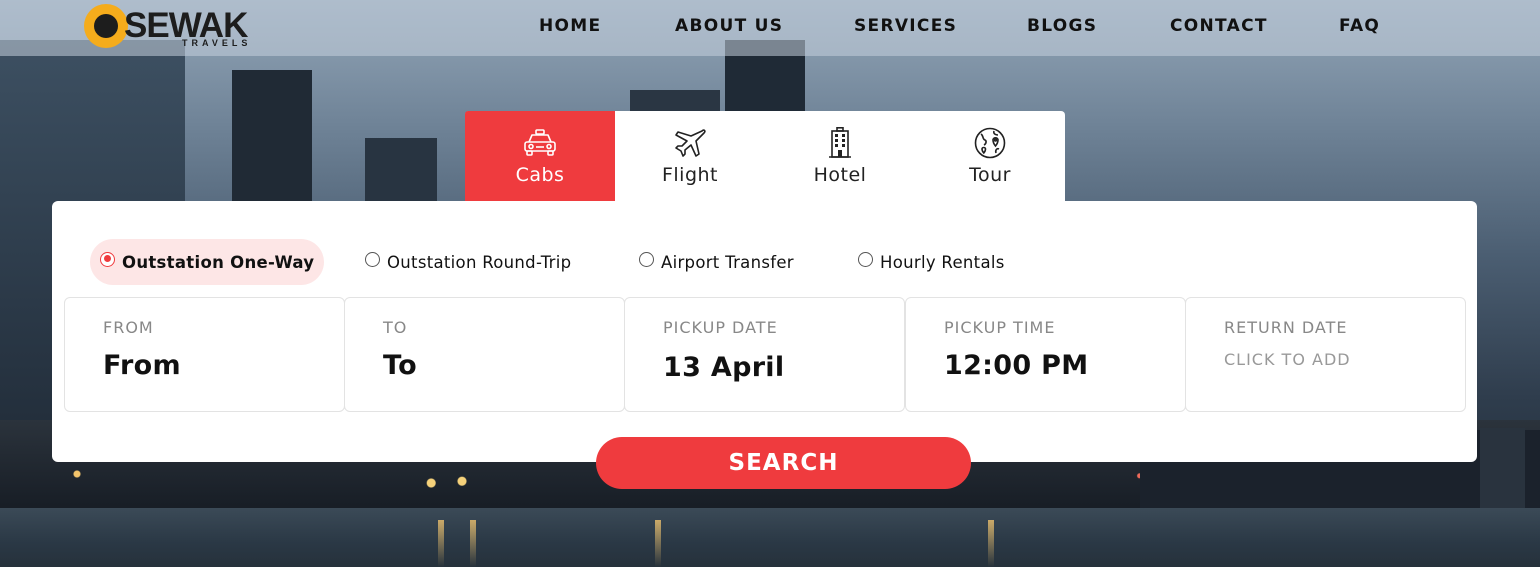 The image size is (1540, 567). Describe the element at coordinates (942, 262) in the screenshot. I see `trip-type-label: Hourly Rentals` at that location.